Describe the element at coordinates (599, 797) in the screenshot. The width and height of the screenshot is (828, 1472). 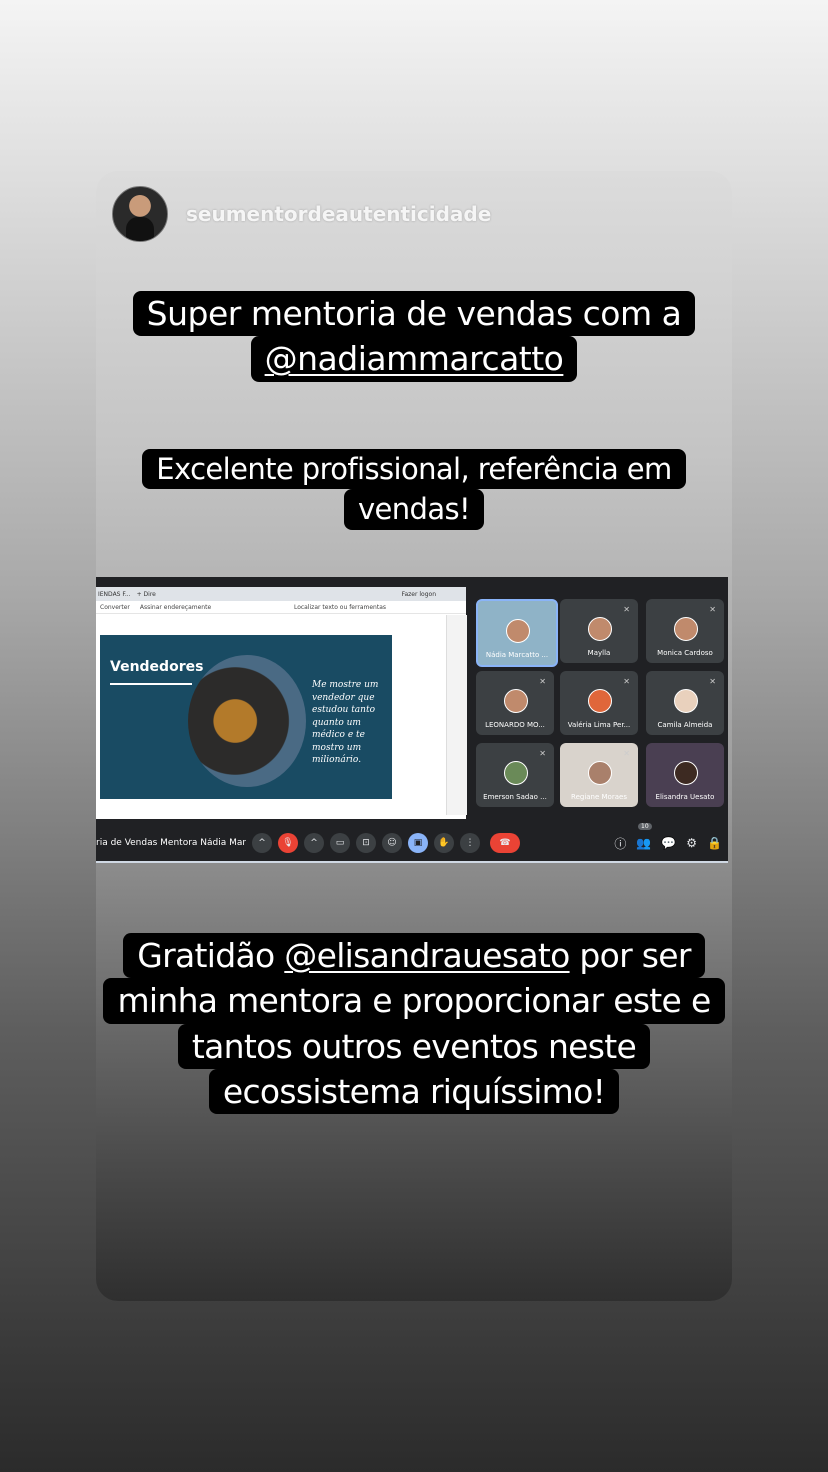
I see `participant-name: Regiane Moraes` at that location.